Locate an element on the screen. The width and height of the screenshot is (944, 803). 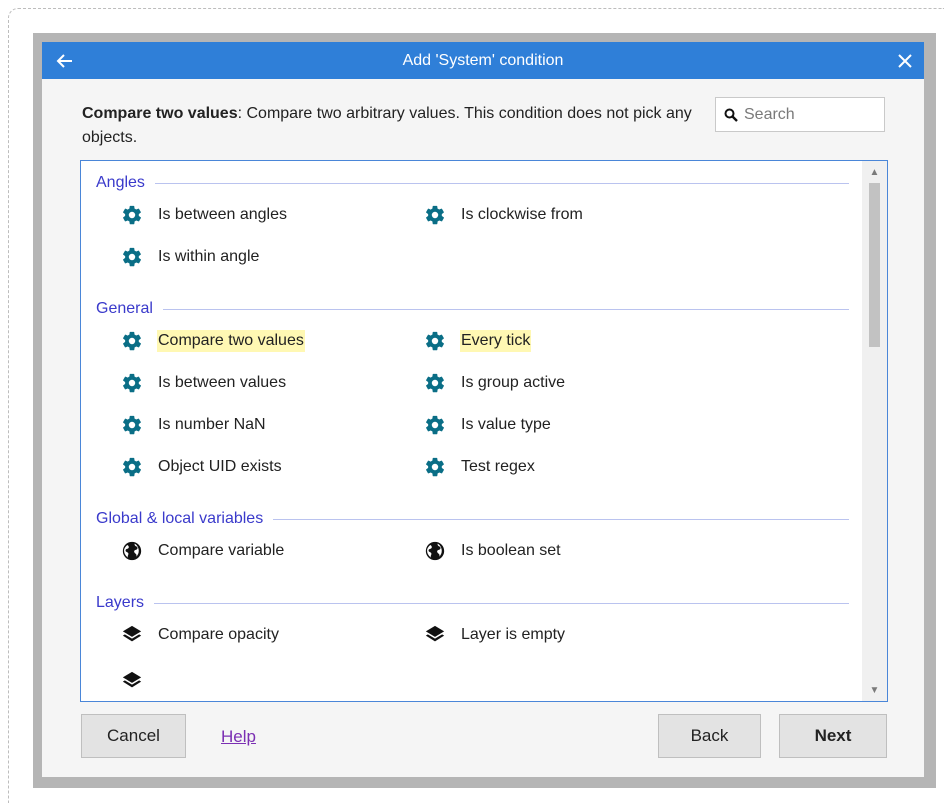
condition-item: Object UID exists is located at coordinates (202, 467).